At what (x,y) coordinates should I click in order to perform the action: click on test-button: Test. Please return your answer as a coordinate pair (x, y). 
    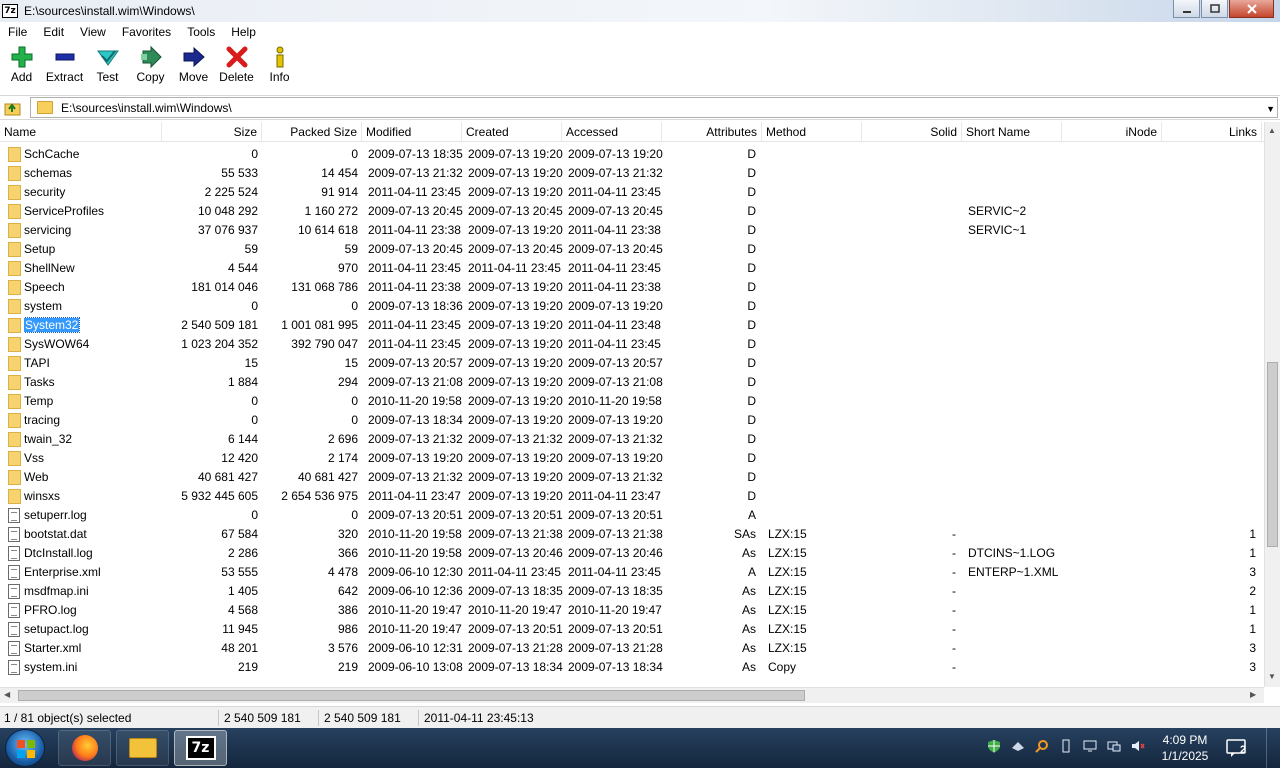
    Looking at the image, I should click on (107, 68).